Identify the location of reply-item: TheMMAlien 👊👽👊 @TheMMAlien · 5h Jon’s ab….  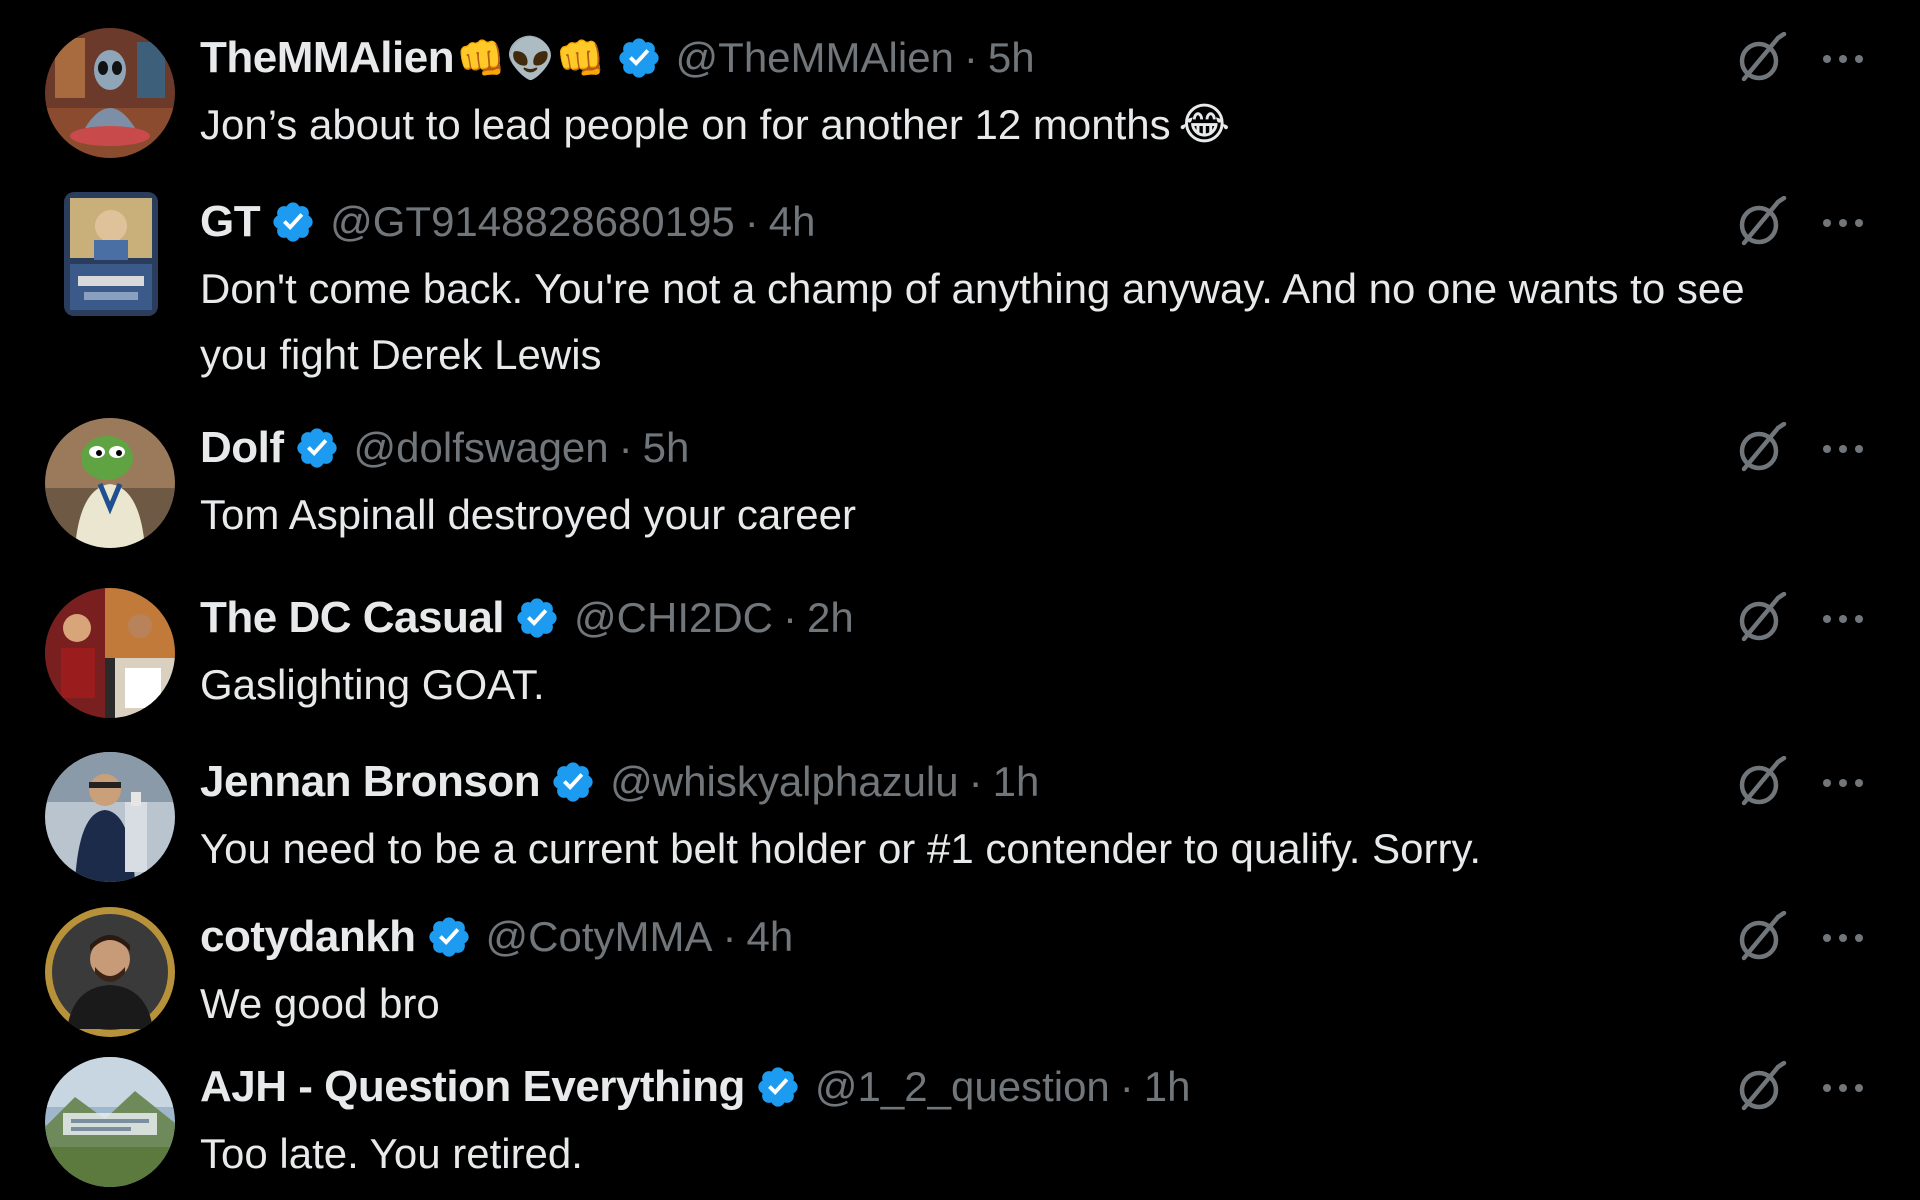
(960, 80).